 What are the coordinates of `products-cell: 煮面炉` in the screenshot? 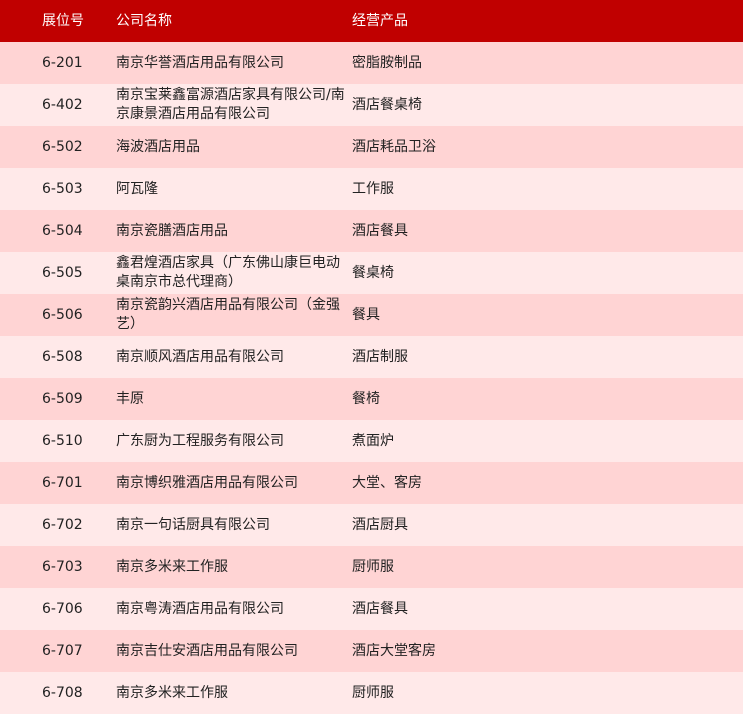 It's located at (373, 440).